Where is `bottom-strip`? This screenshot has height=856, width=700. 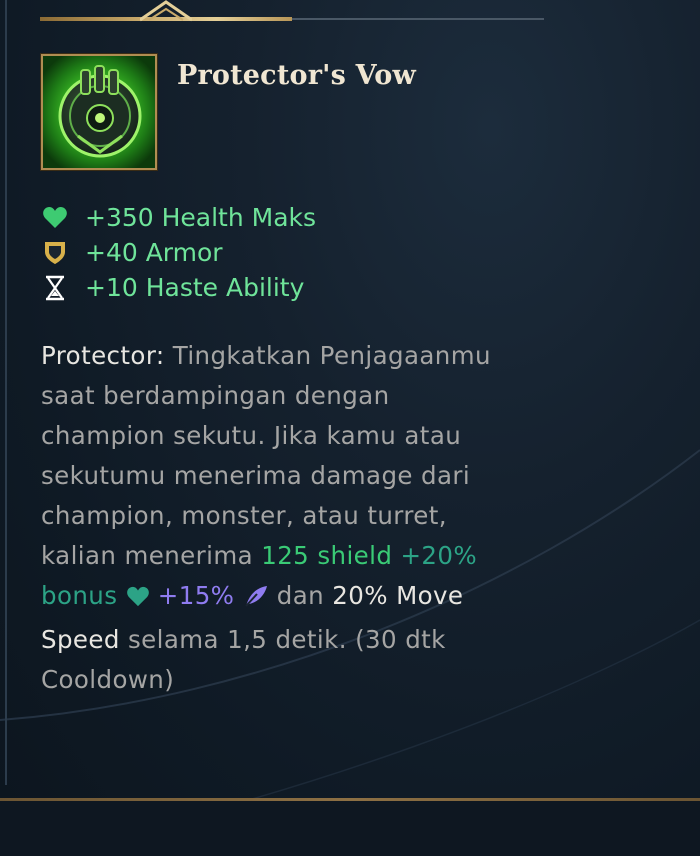
bottom-strip is located at coordinates (350, 828).